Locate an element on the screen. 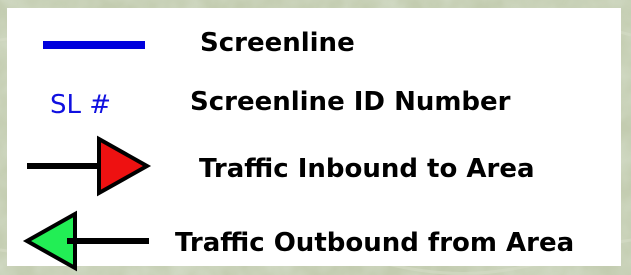 Image resolution: width=631 pixels, height=275 pixels. legend-label-screenline-id: Screenline ID Number is located at coordinates (350, 102).